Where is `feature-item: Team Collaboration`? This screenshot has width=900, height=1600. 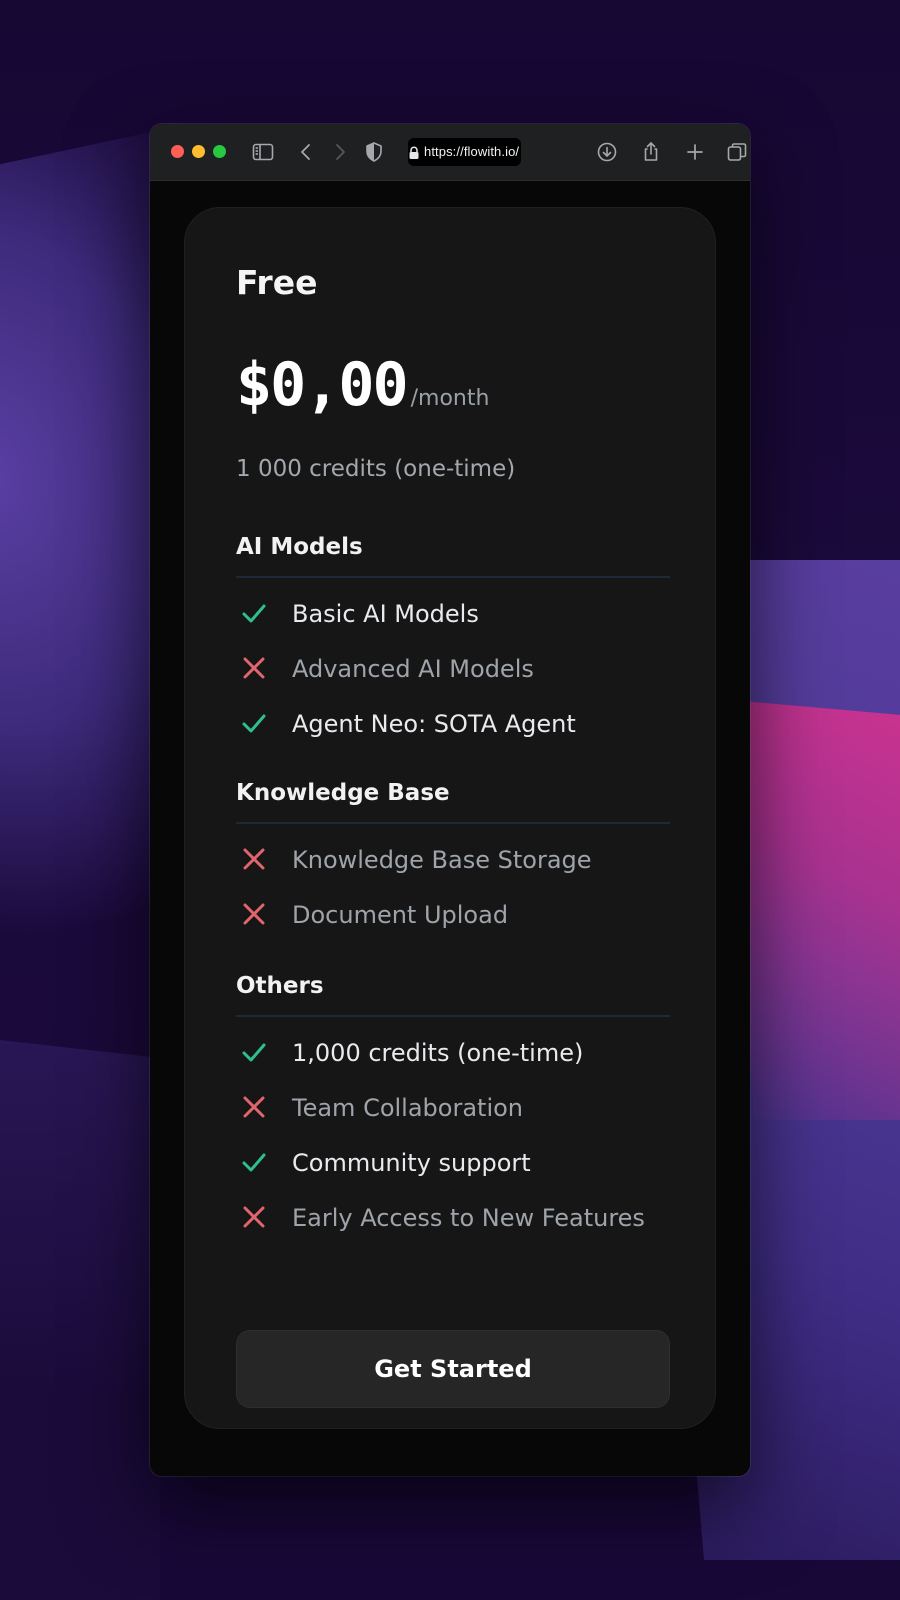
feature-item: Team Collaboration is located at coordinates (453, 1107).